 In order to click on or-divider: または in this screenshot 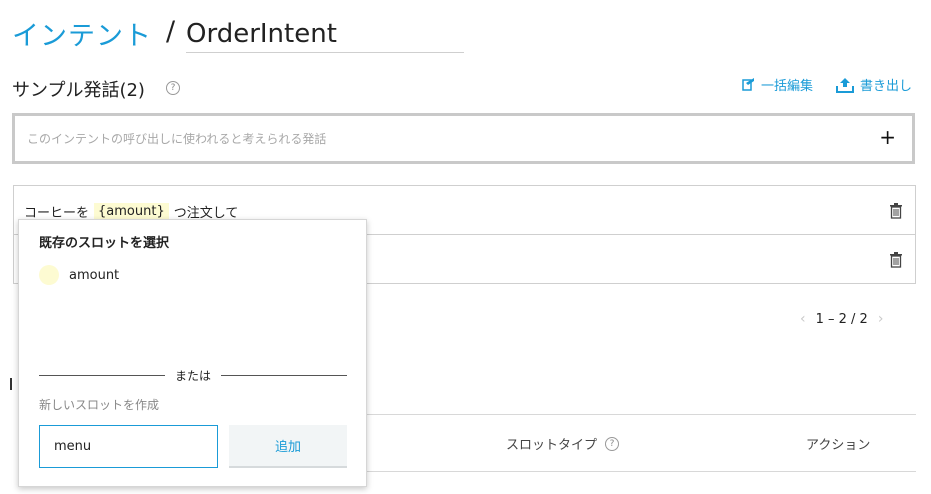, I will do `click(193, 375)`.